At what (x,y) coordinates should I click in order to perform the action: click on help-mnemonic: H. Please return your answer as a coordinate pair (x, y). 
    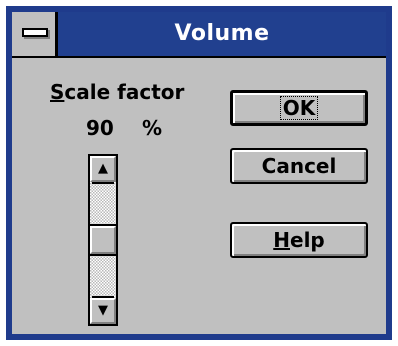
    Looking at the image, I should click on (281, 240).